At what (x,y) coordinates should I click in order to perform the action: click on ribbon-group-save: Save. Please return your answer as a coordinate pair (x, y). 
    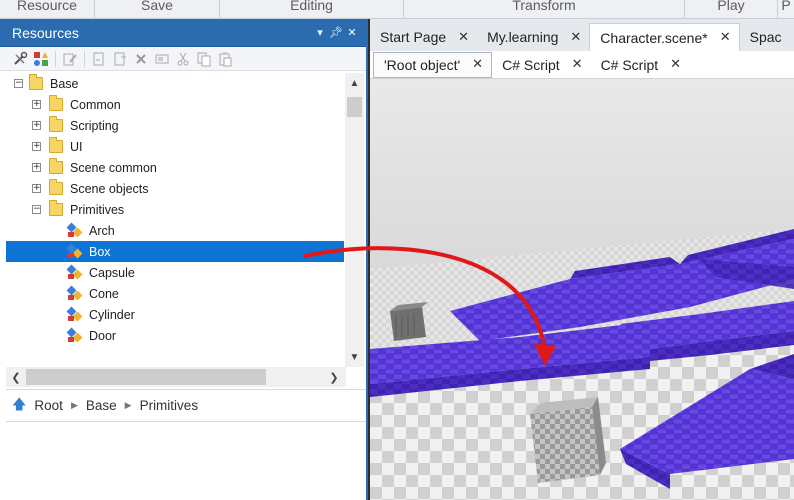
    Looking at the image, I should click on (157, 9).